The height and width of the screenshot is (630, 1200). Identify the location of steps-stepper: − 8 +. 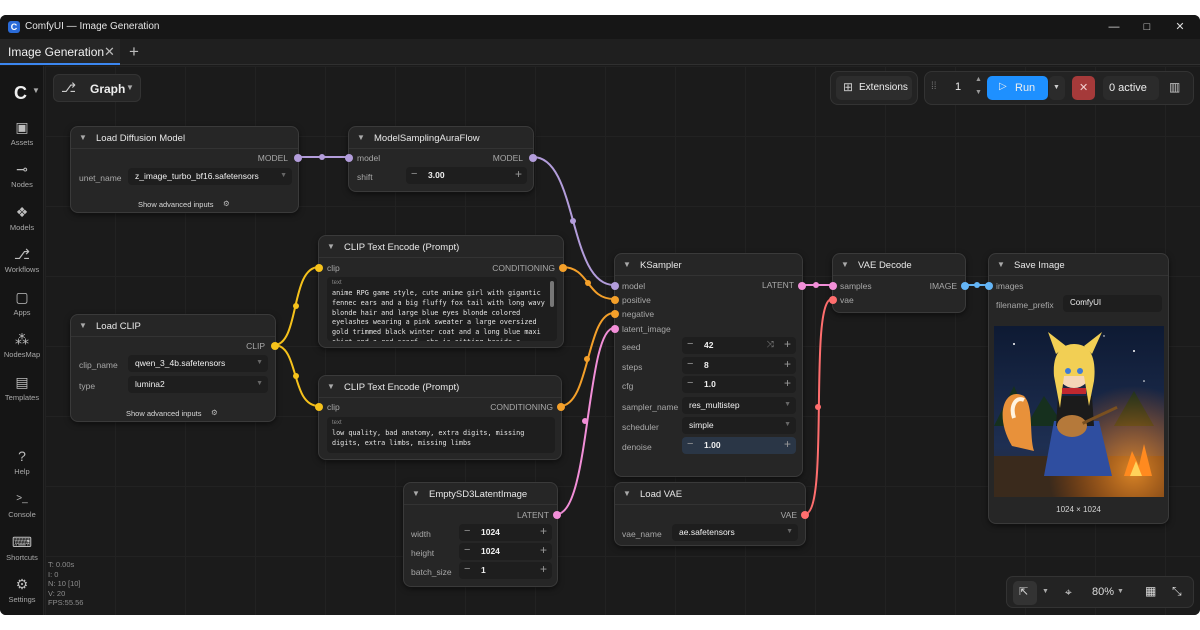
(739, 365).